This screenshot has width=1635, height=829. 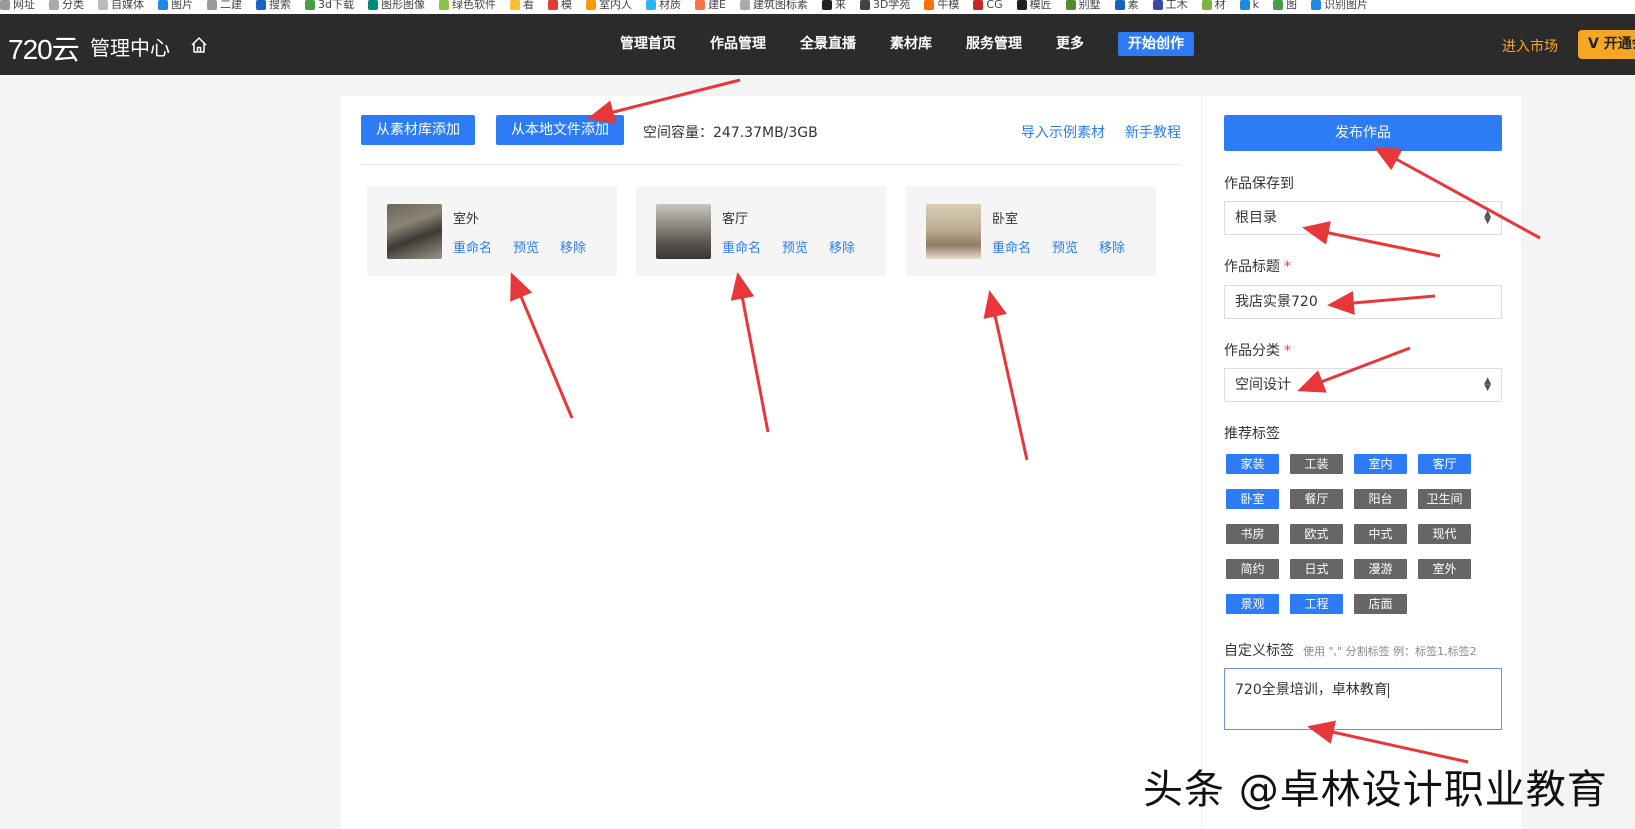 I want to click on tag-chip: 工装, so click(x=1316, y=464).